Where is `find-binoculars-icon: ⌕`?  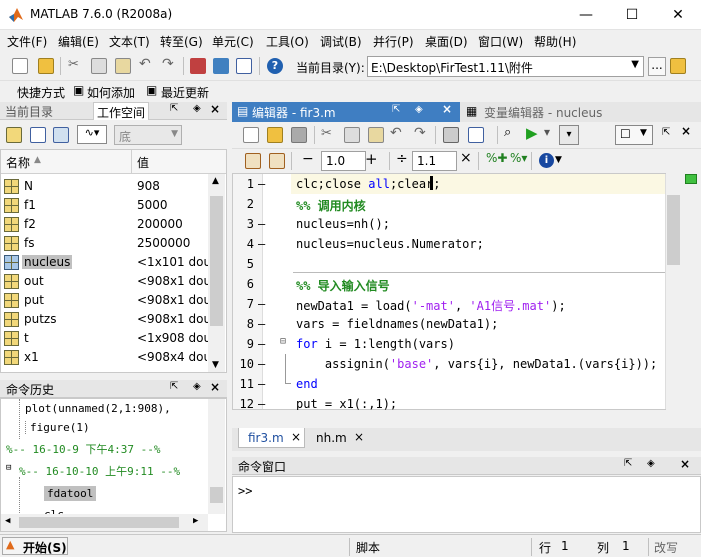
find-binoculars-icon: ⌕ is located at coordinates (507, 132).